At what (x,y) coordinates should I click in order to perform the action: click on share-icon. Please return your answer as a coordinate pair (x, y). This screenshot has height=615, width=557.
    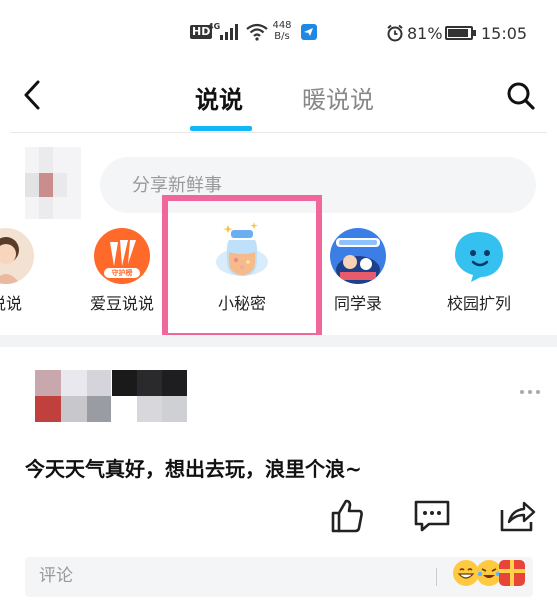
    Looking at the image, I should click on (518, 516).